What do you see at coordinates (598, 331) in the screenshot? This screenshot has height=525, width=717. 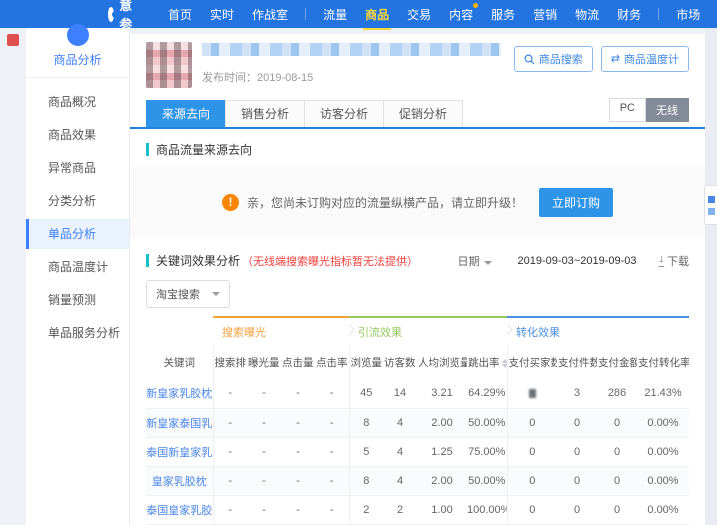 I see `column-group-header: 转化效果` at bounding box center [598, 331].